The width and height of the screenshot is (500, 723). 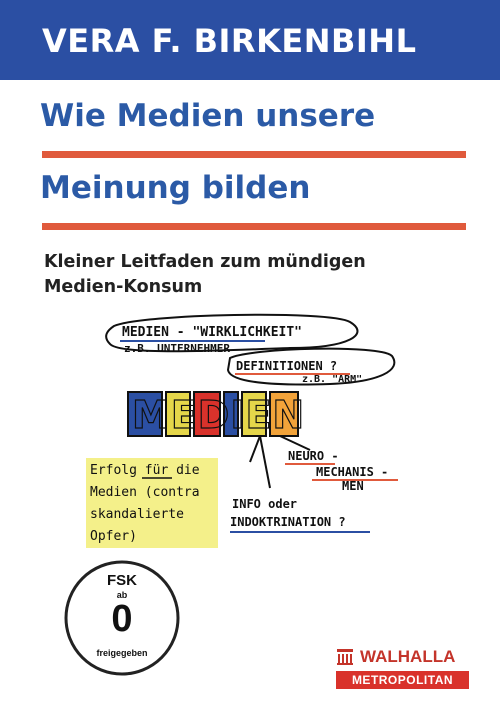 What do you see at coordinates (122, 580) in the screenshot?
I see `fsk-label: FSK` at bounding box center [122, 580].